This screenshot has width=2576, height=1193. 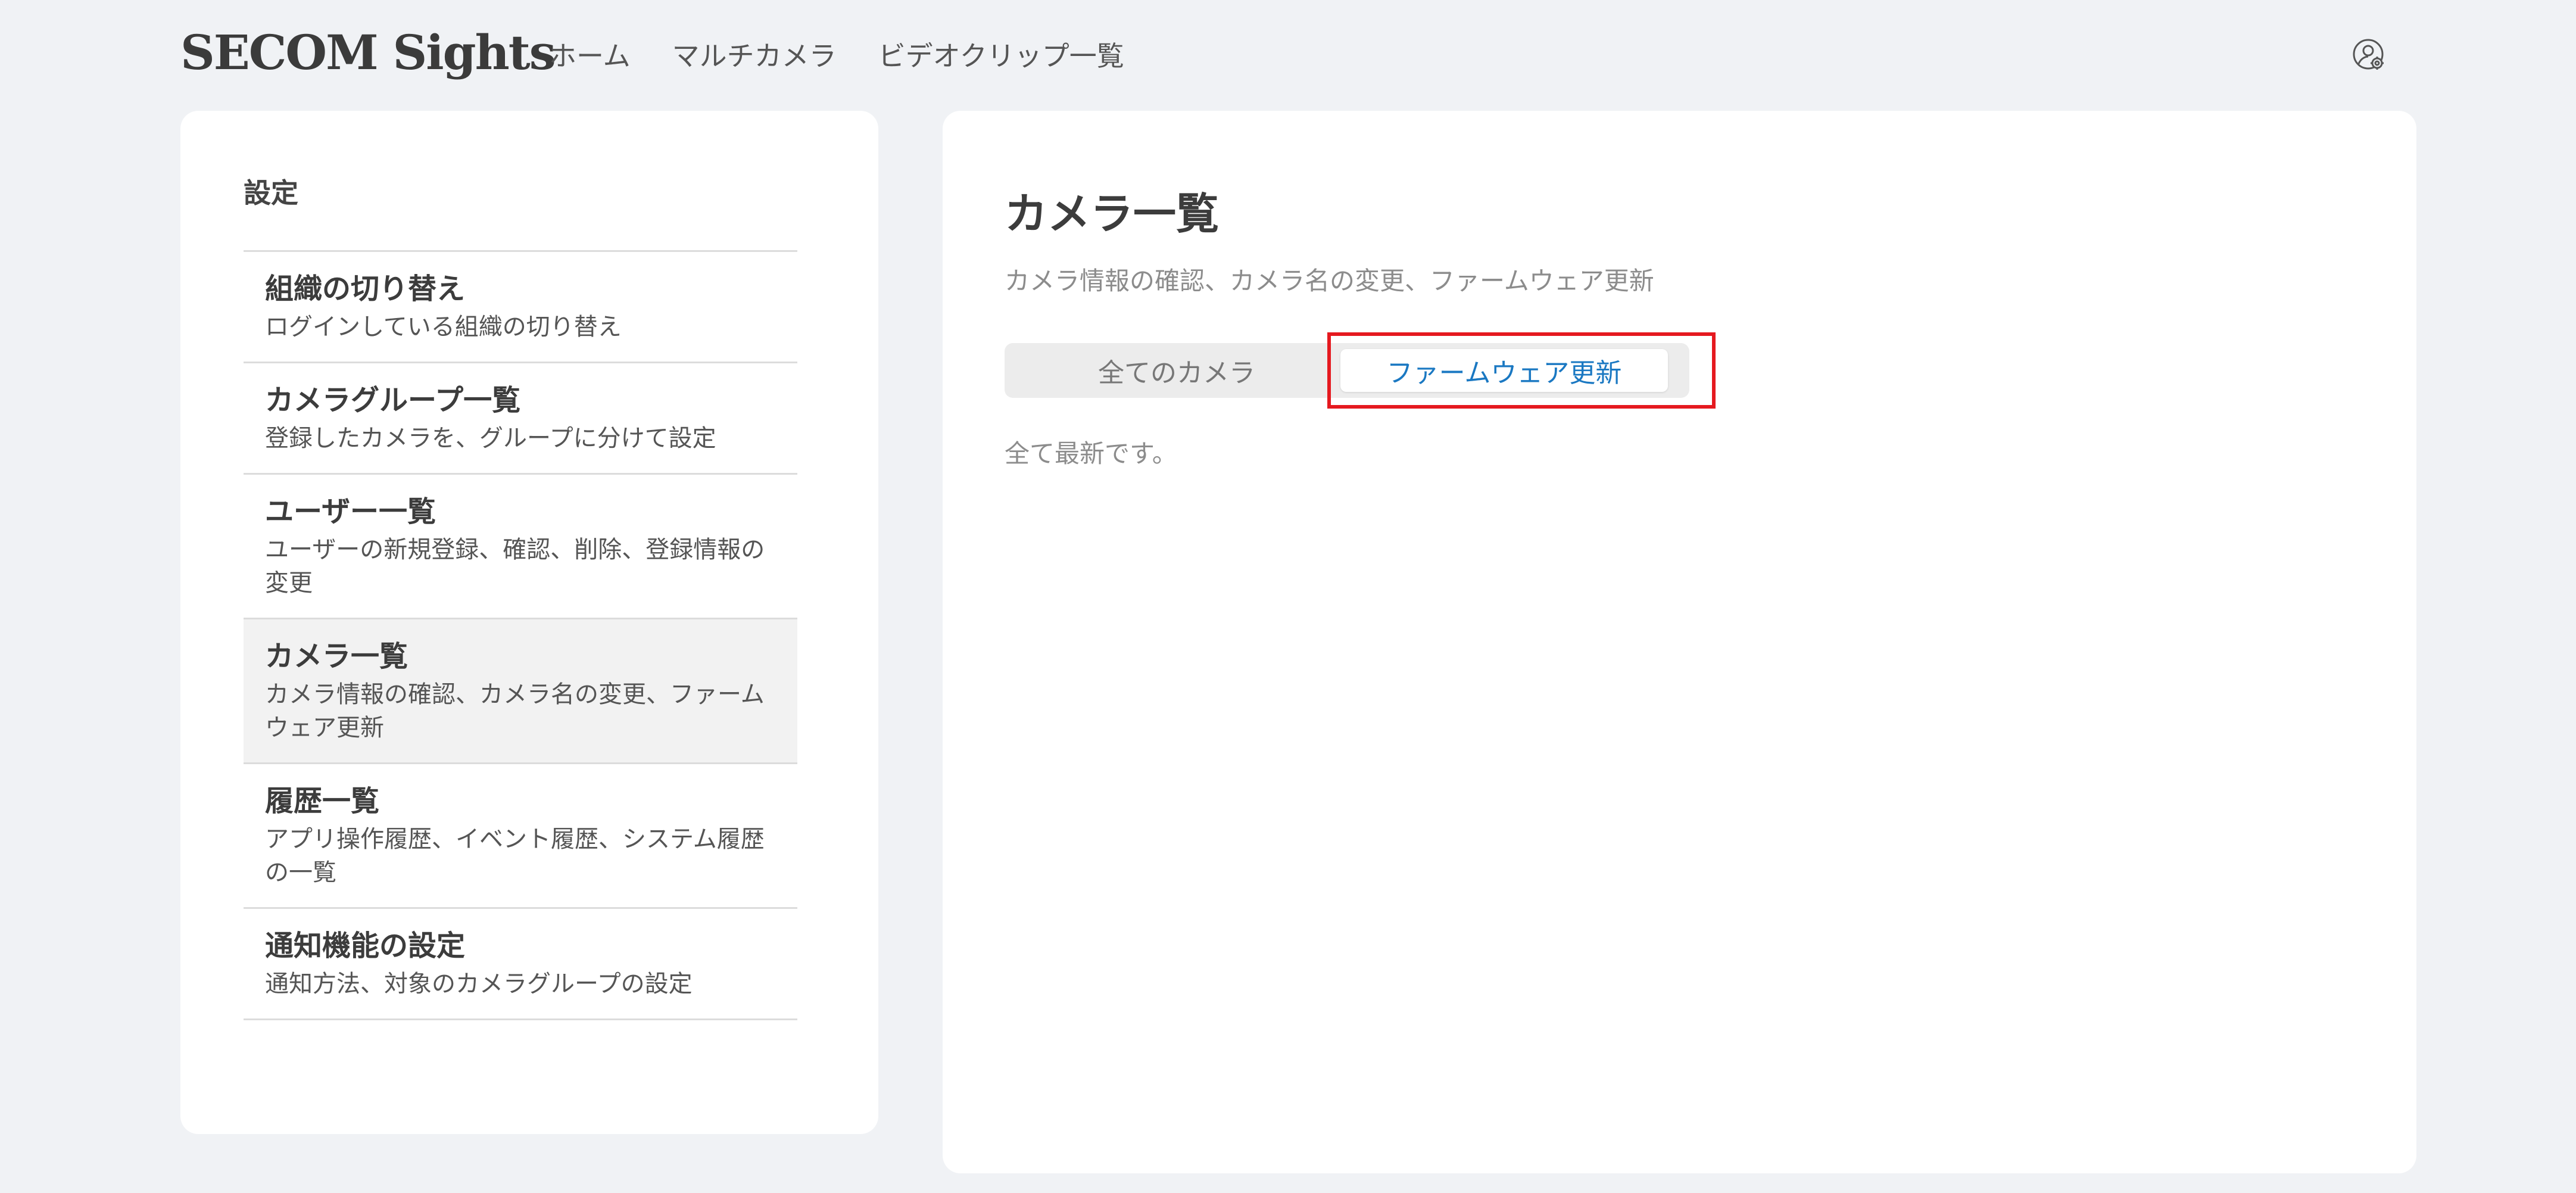 What do you see at coordinates (271, 192) in the screenshot?
I see `sidebar-title: 設定` at bounding box center [271, 192].